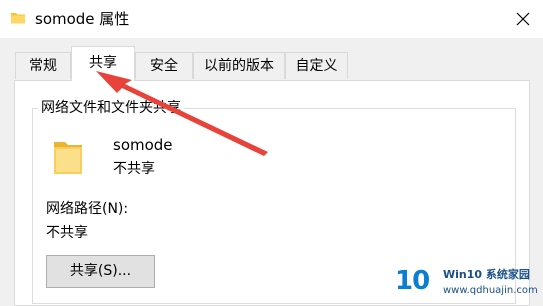  I want to click on tab-general: 常规, so click(43, 65).